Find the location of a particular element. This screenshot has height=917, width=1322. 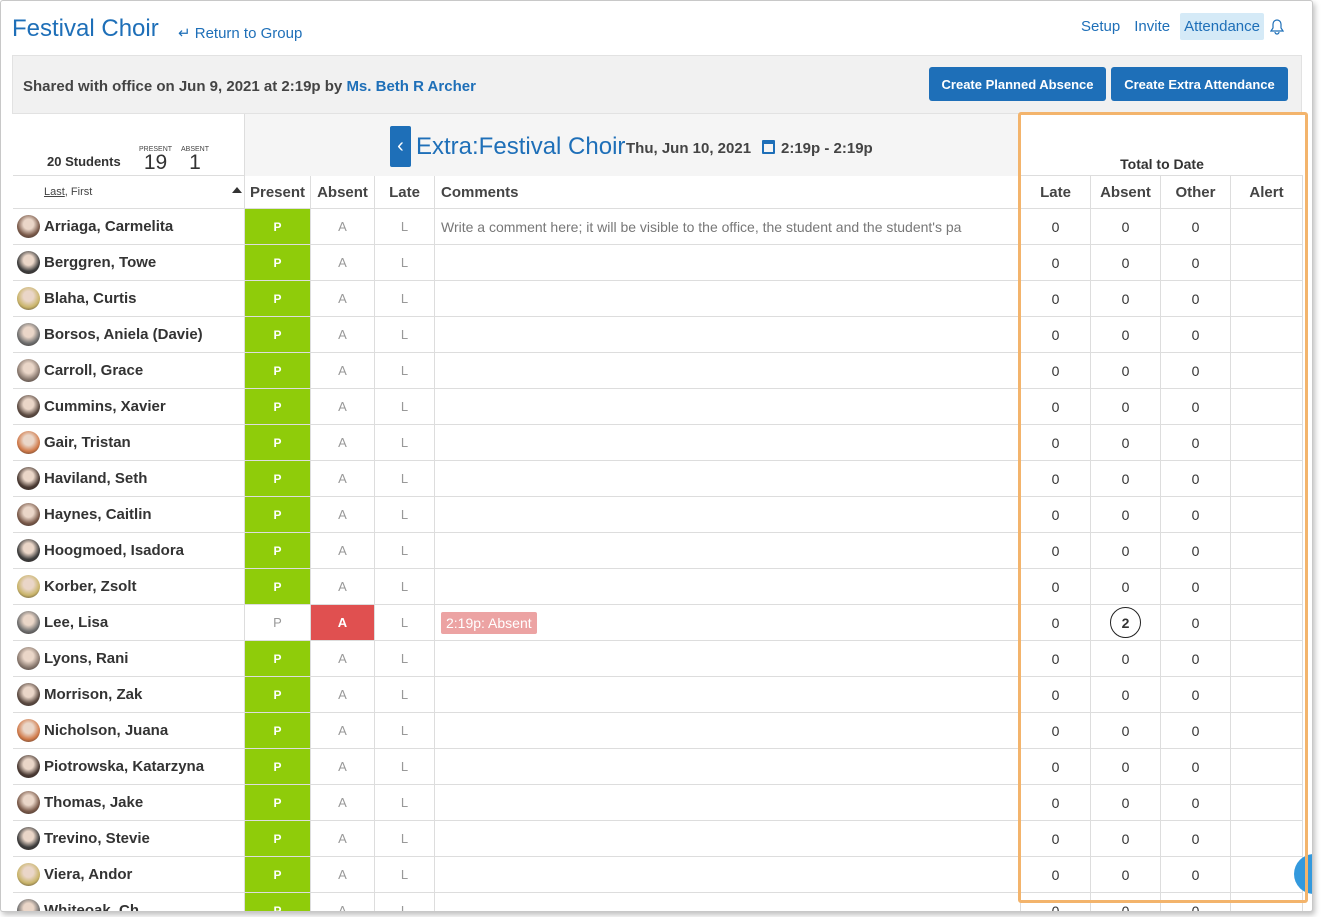

student-name-cell: Trevino, Stevie is located at coordinates (129, 838).